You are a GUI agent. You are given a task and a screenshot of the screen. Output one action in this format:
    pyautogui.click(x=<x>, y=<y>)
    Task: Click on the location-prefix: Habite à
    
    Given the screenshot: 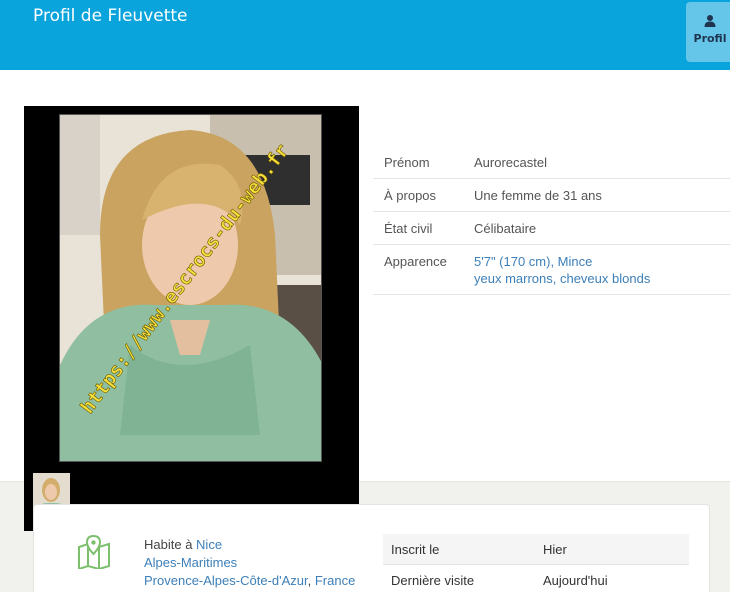 What is the action you would take?
    pyautogui.click(x=170, y=544)
    